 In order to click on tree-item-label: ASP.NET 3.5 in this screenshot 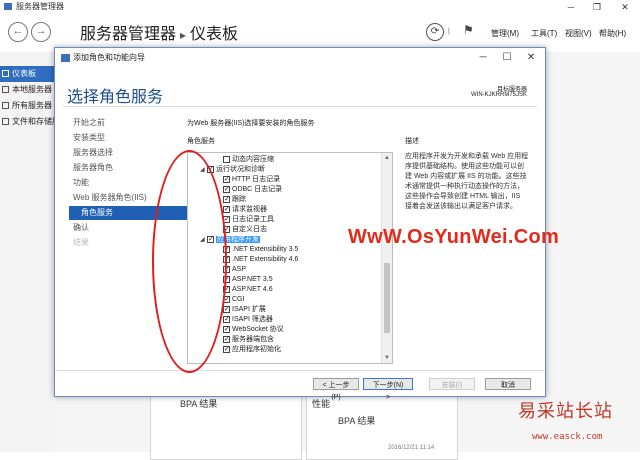, I will do `click(252, 279)`.